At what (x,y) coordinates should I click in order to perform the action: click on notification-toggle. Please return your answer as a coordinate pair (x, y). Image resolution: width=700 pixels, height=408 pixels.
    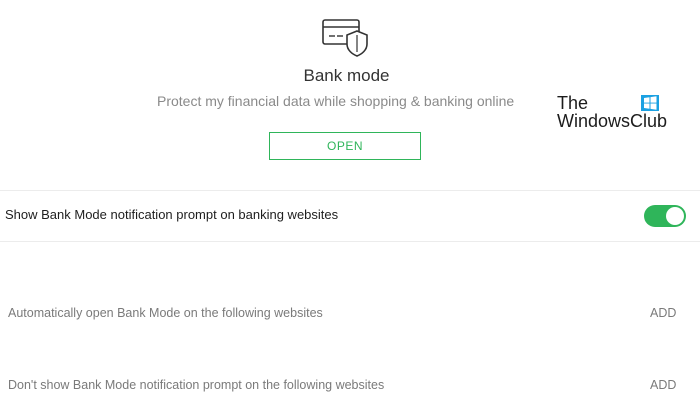
    Looking at the image, I should click on (665, 216).